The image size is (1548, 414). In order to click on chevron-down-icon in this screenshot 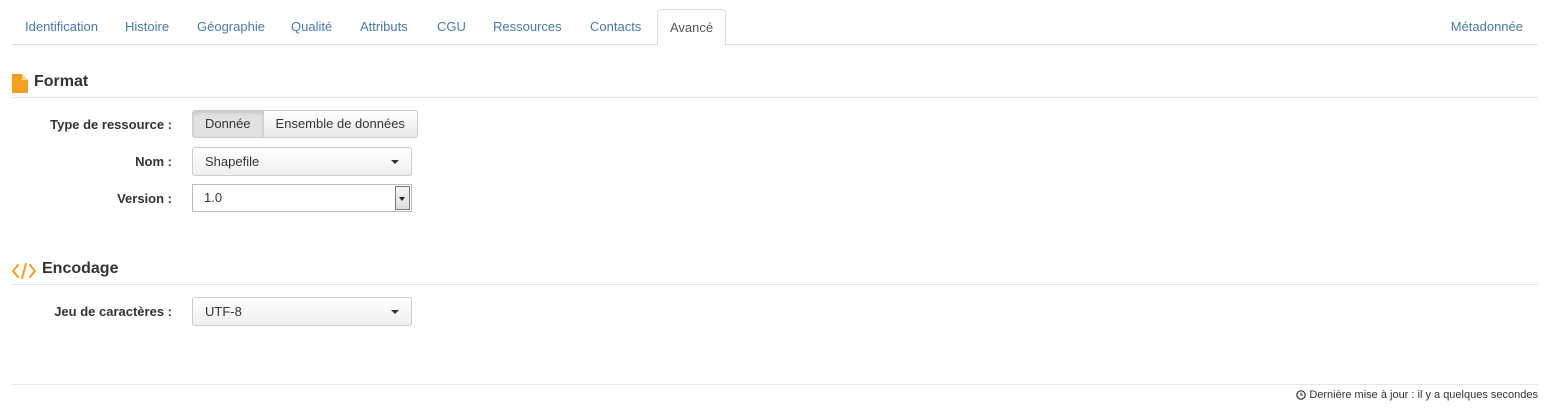, I will do `click(402, 199)`.